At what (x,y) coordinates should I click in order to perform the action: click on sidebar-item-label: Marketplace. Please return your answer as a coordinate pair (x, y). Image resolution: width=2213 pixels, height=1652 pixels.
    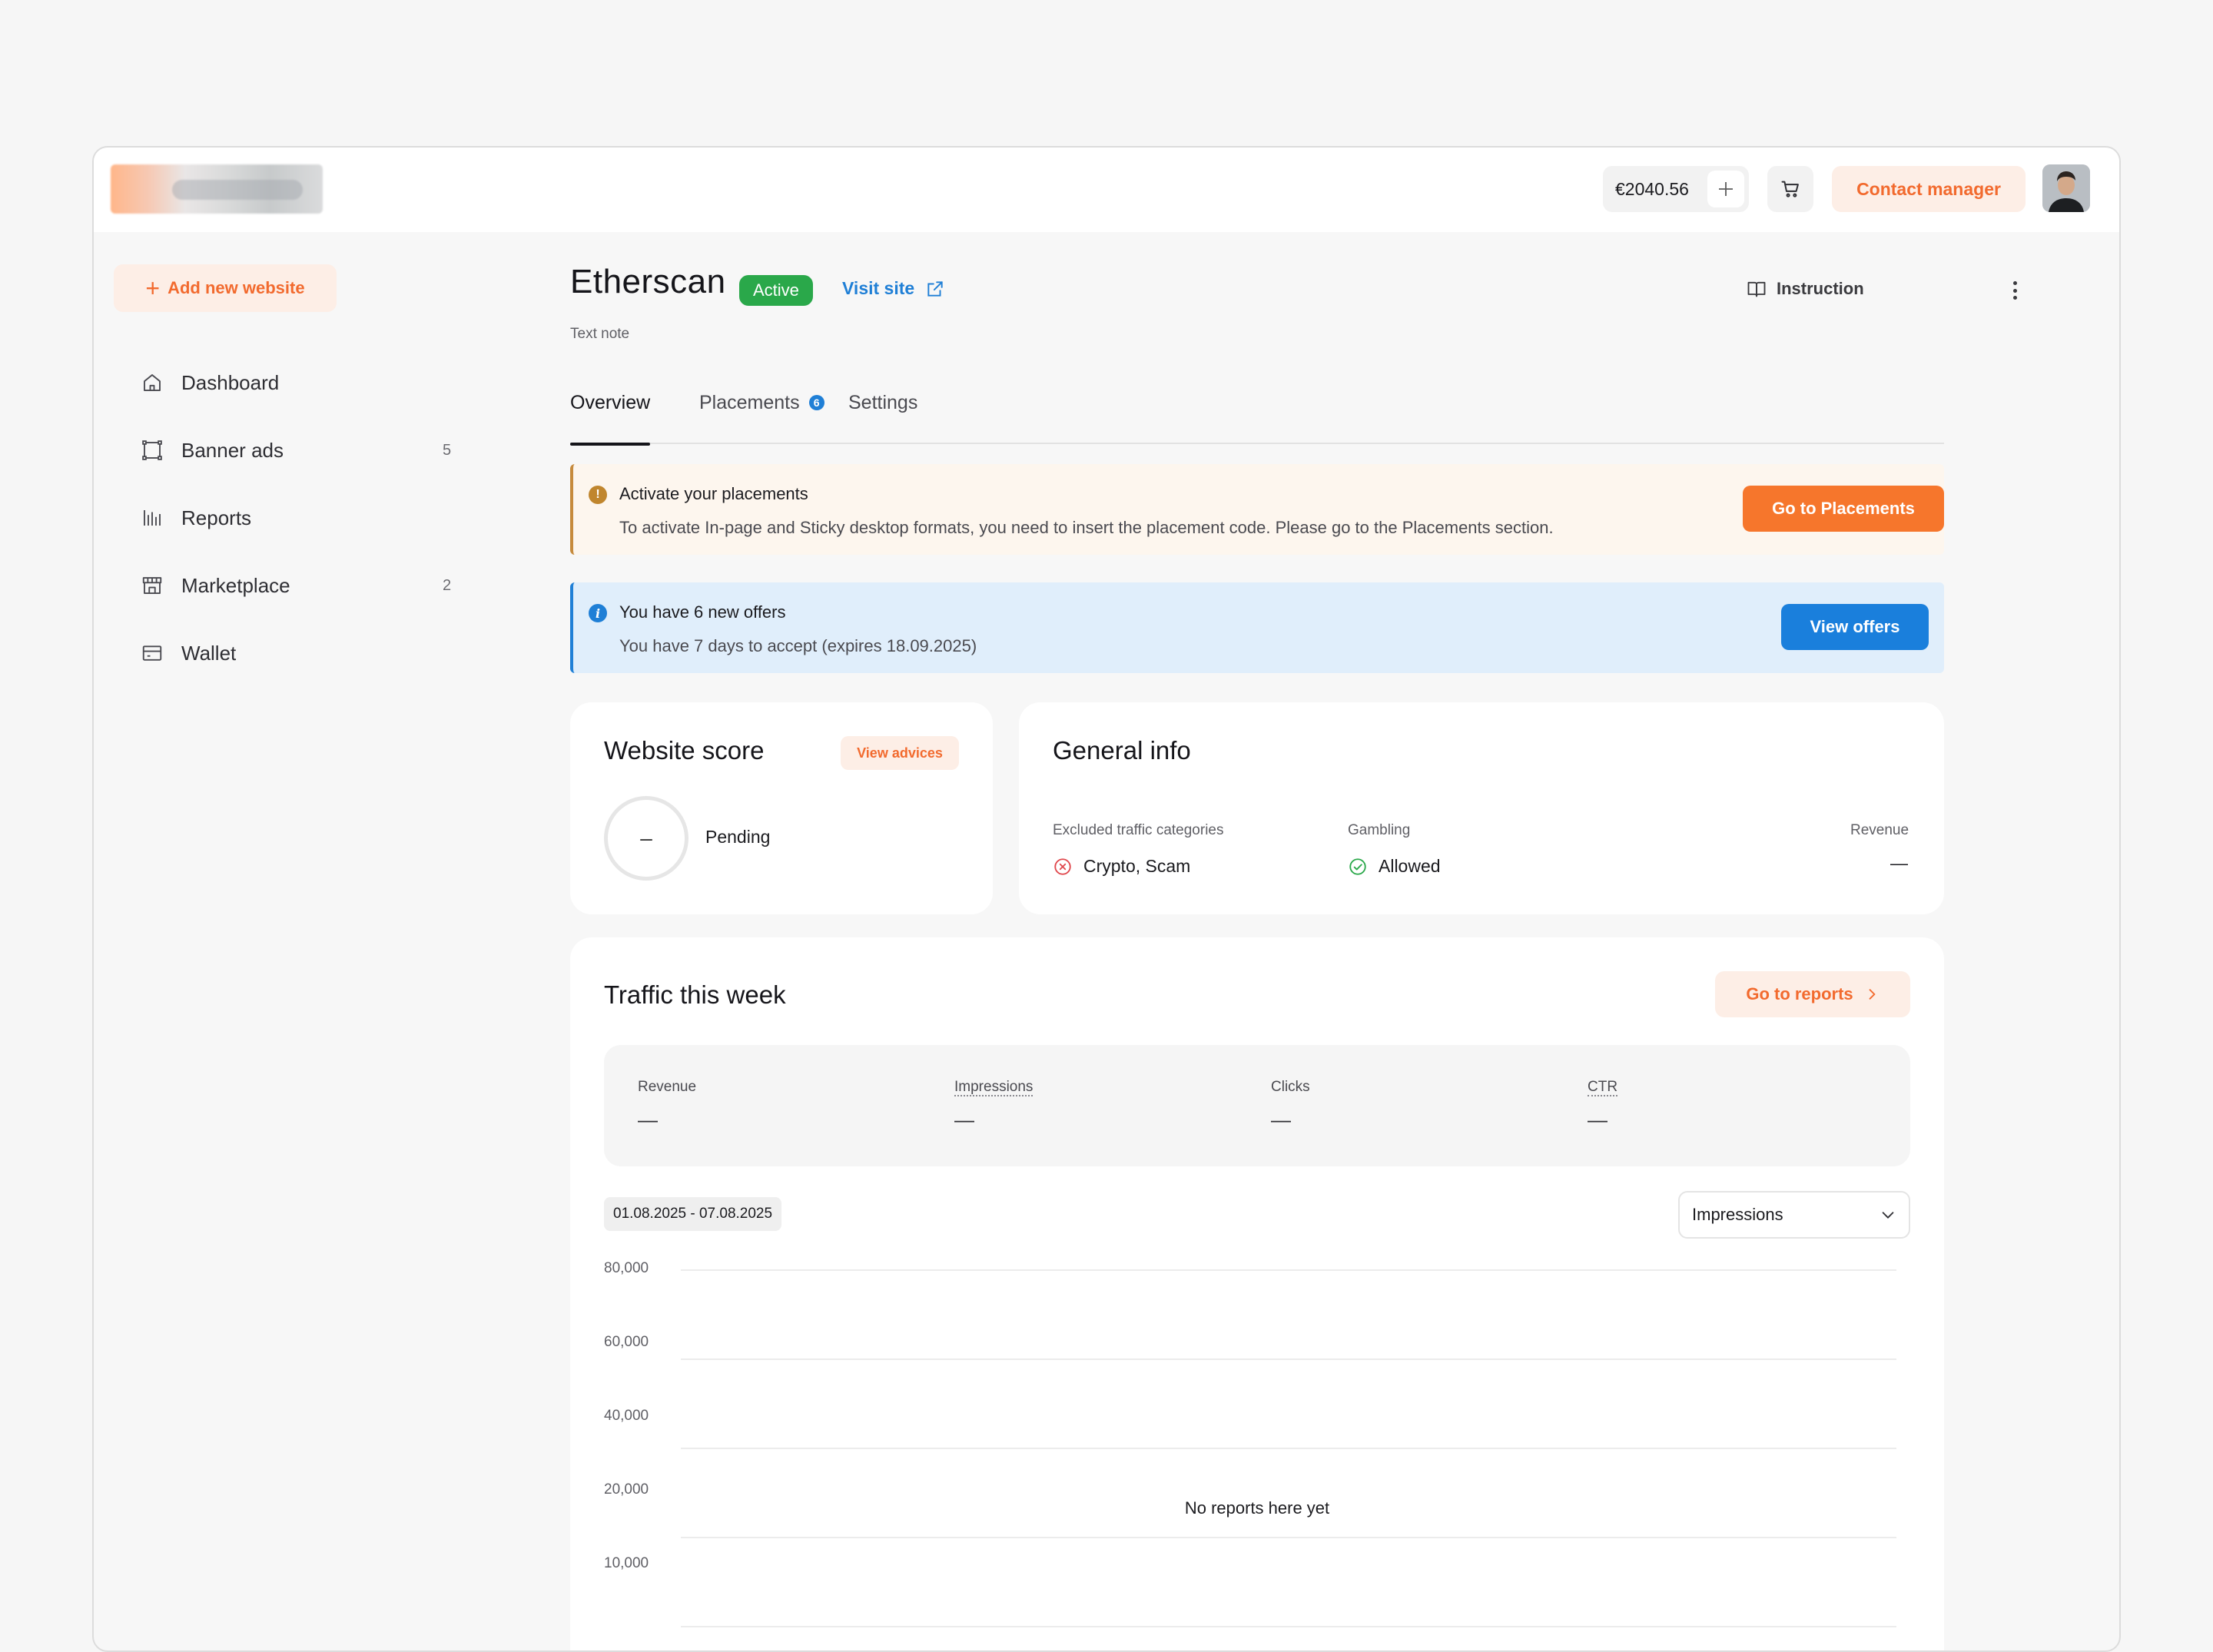
    Looking at the image, I should click on (235, 585).